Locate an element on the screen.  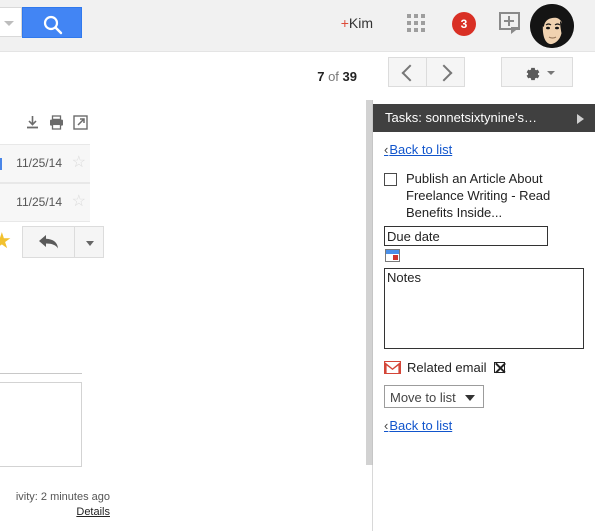
search-icon is located at coordinates (53, 25).